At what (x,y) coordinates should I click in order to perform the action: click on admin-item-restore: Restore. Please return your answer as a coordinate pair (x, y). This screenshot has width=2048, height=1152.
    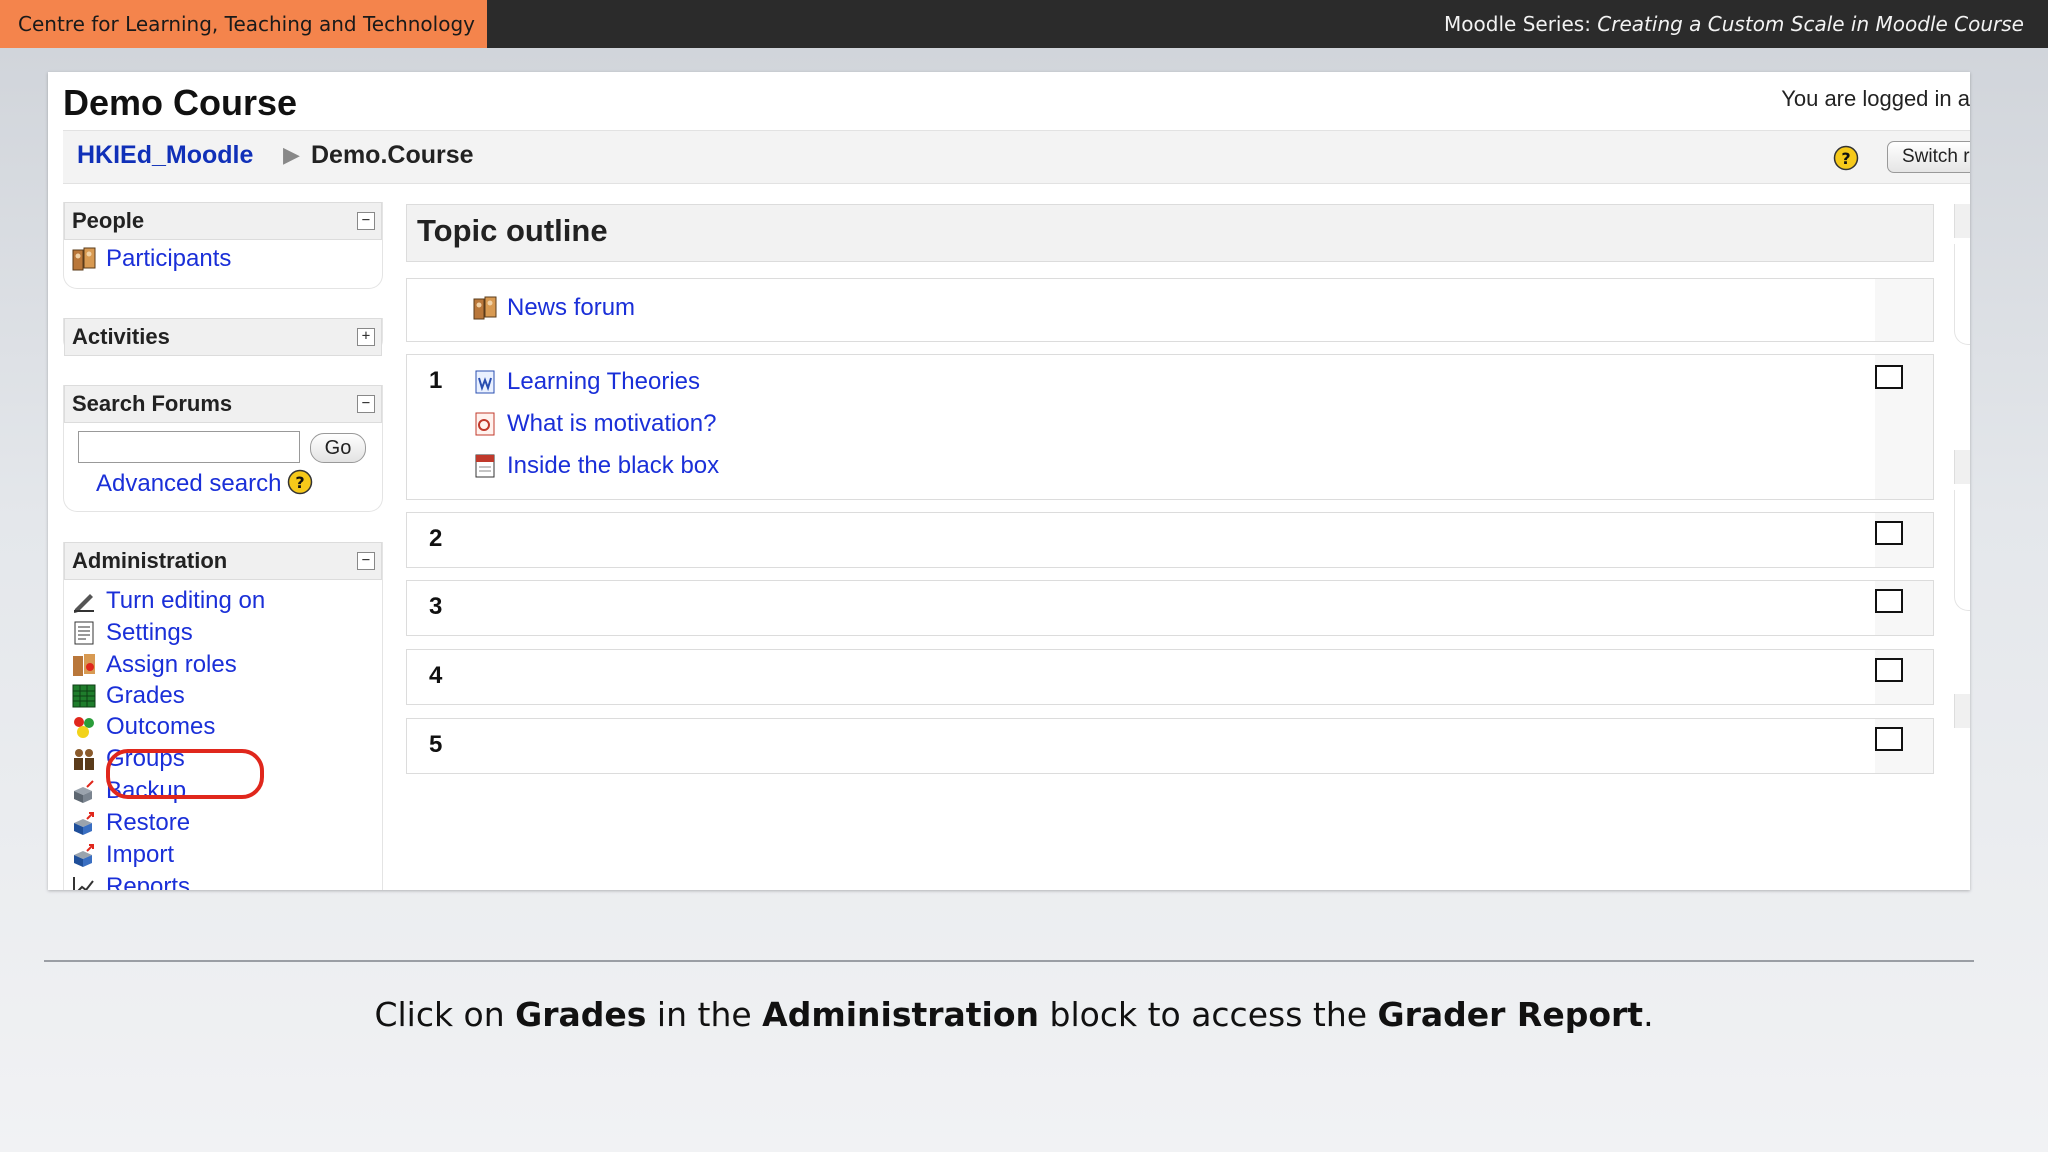
    Looking at the image, I should click on (131, 823).